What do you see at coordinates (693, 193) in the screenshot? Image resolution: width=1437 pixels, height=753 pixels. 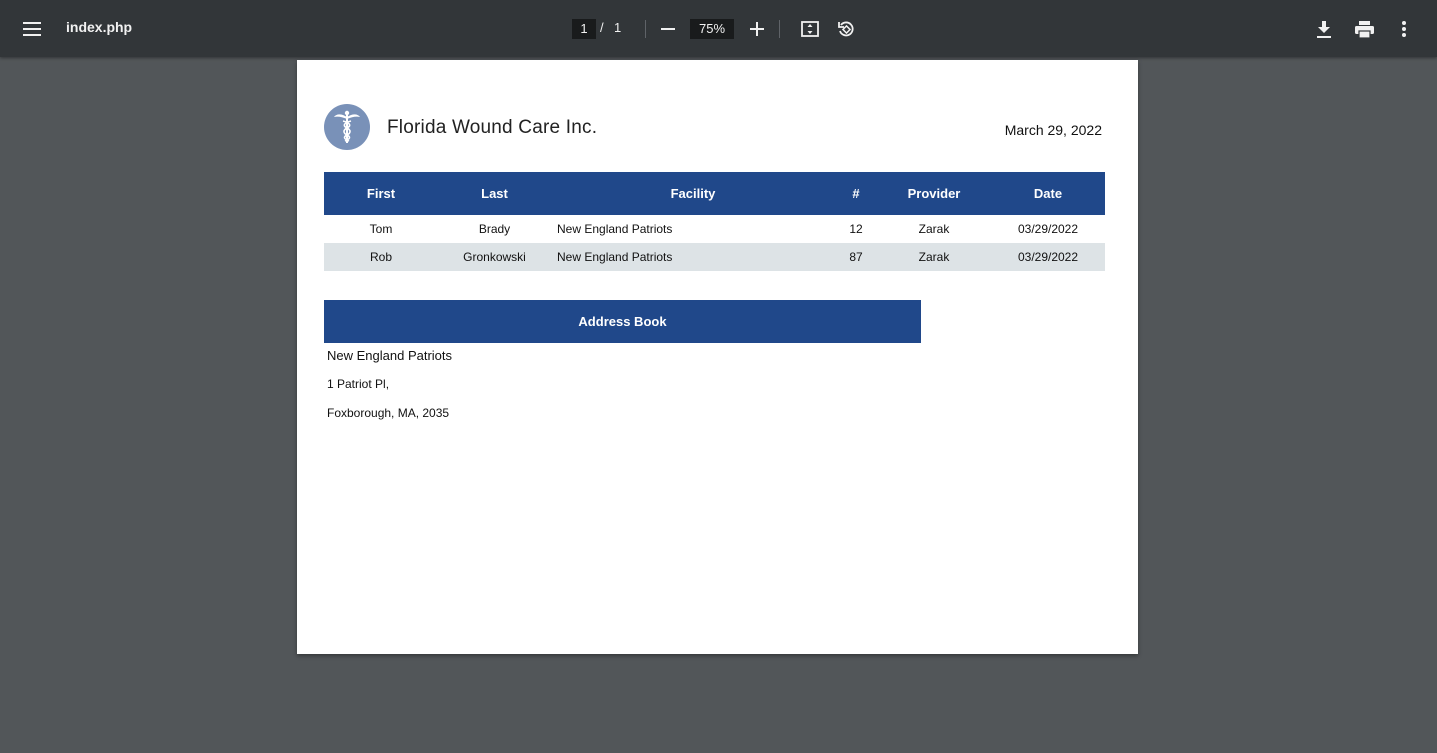 I see `column-header: Facility` at bounding box center [693, 193].